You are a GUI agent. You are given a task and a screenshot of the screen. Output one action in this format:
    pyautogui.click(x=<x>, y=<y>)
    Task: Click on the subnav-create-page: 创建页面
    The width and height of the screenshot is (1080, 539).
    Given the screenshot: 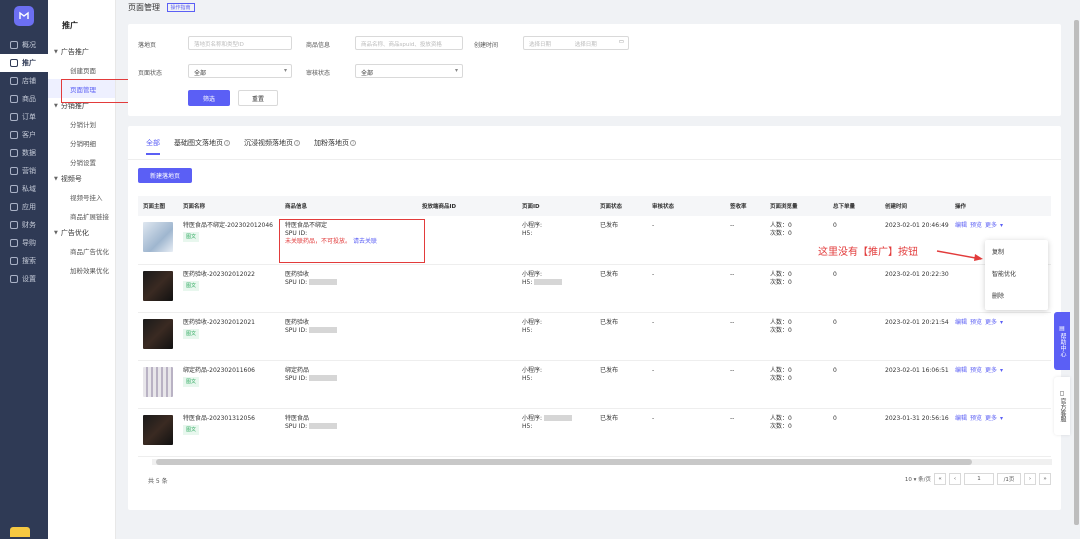 What is the action you would take?
    pyautogui.click(x=81, y=69)
    